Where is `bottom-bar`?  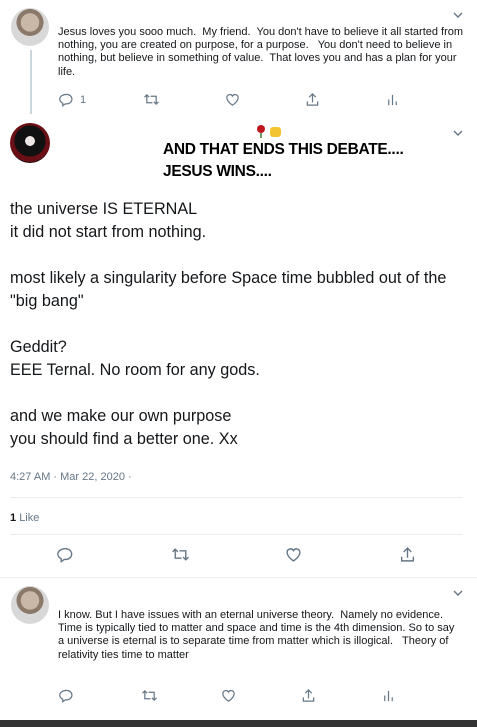 bottom-bar is located at coordinates (238, 723).